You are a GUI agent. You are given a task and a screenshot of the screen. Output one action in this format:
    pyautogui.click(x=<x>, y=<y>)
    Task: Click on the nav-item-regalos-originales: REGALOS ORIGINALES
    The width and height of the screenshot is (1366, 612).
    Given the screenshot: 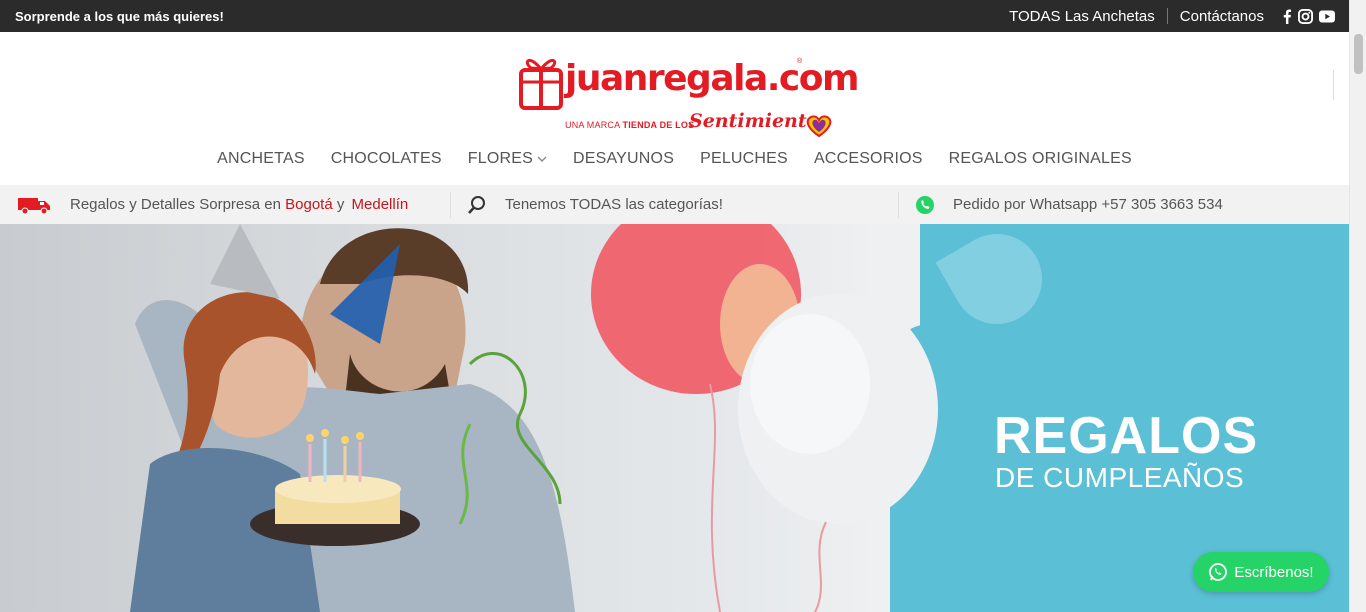 What is the action you would take?
    pyautogui.click(x=1040, y=159)
    